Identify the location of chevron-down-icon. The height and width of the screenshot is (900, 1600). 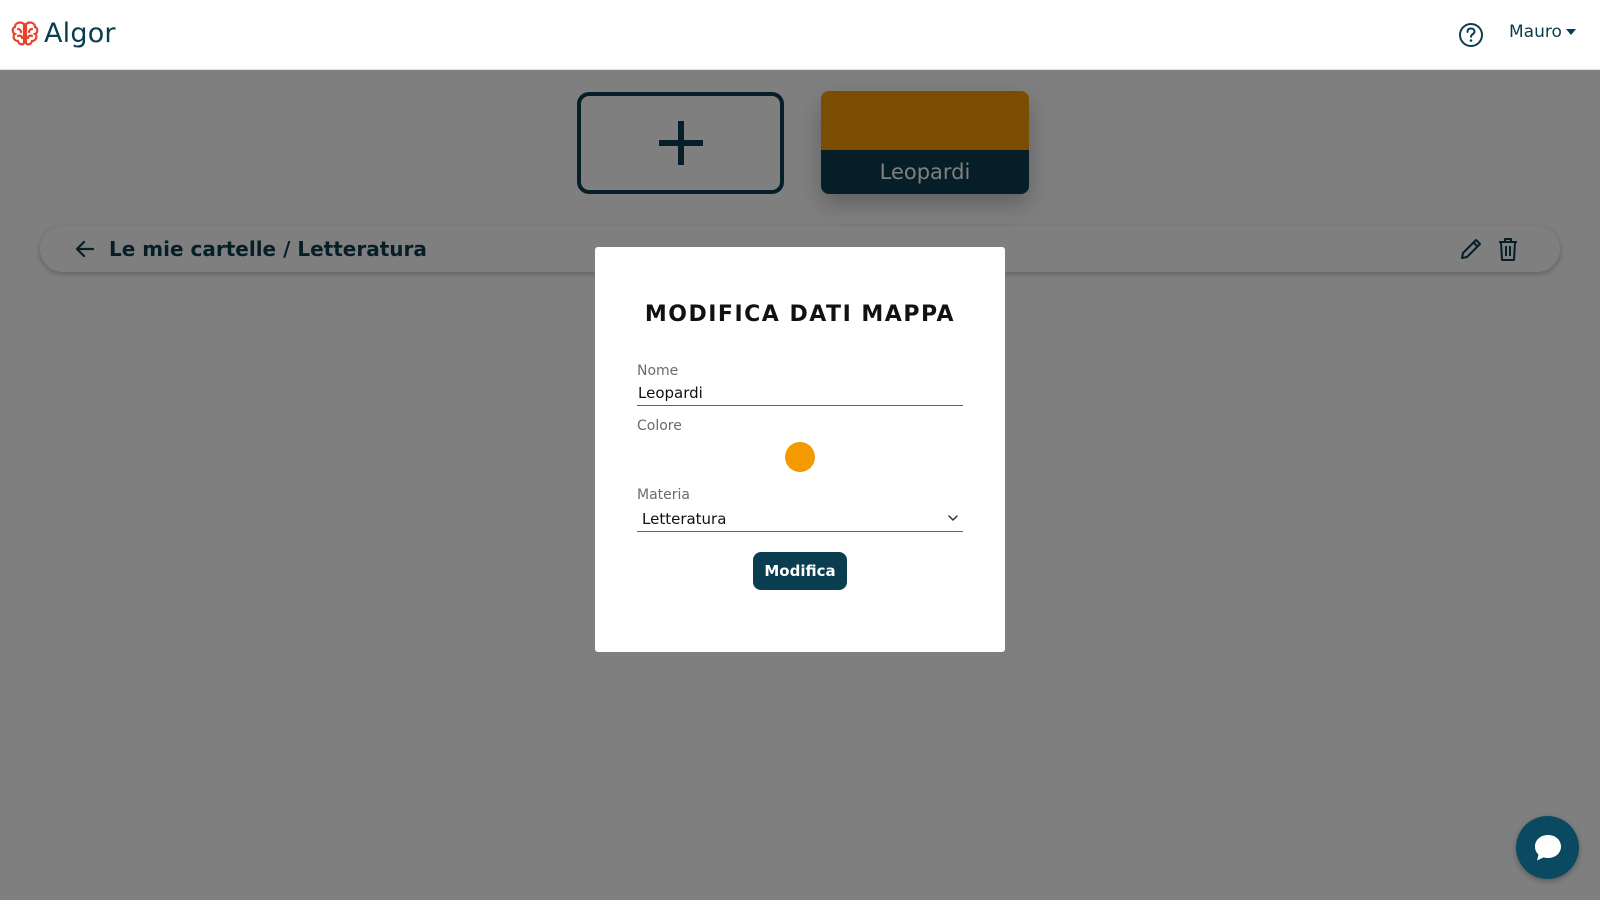
(953, 518).